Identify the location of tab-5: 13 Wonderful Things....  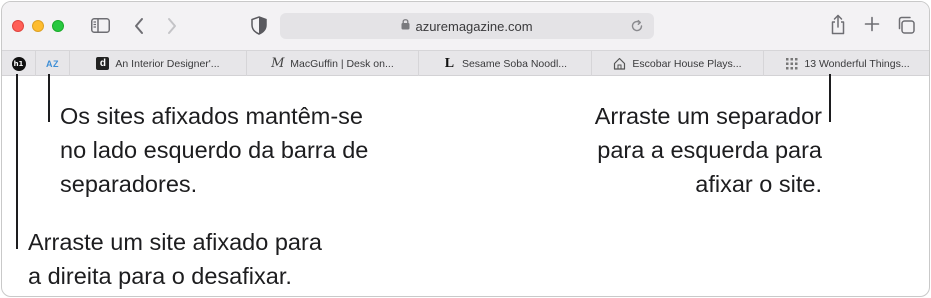
(846, 63).